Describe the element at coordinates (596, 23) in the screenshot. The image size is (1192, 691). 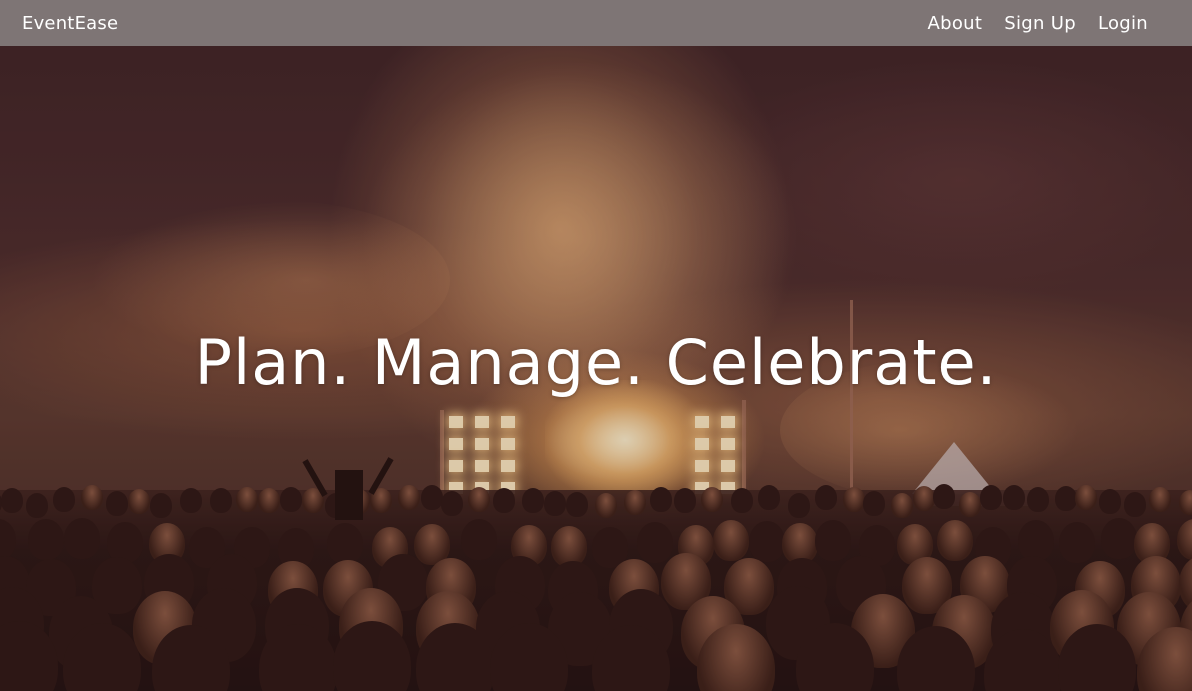
I see `top-navbar: EventEase About Sign Up Login` at that location.